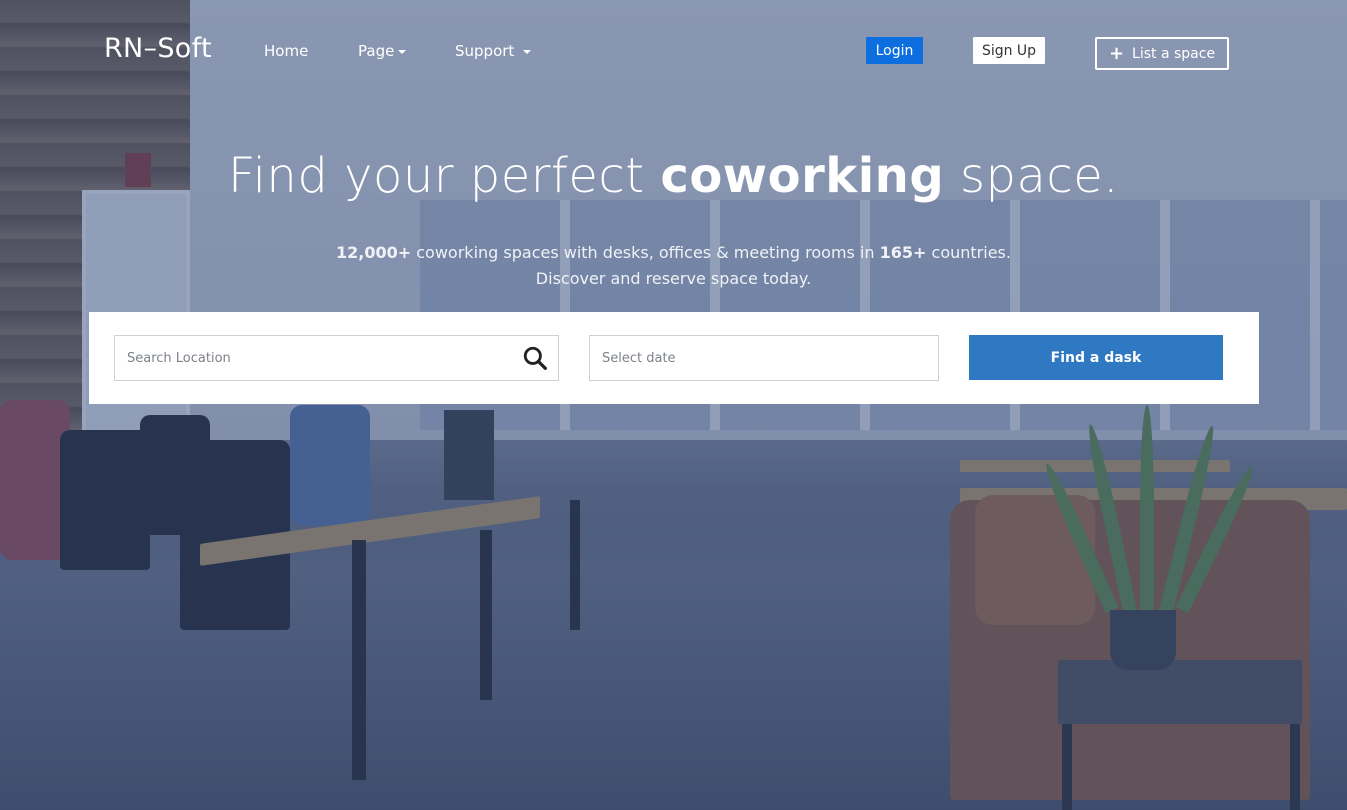 The image size is (1347, 810). I want to click on date-field, so click(764, 358).